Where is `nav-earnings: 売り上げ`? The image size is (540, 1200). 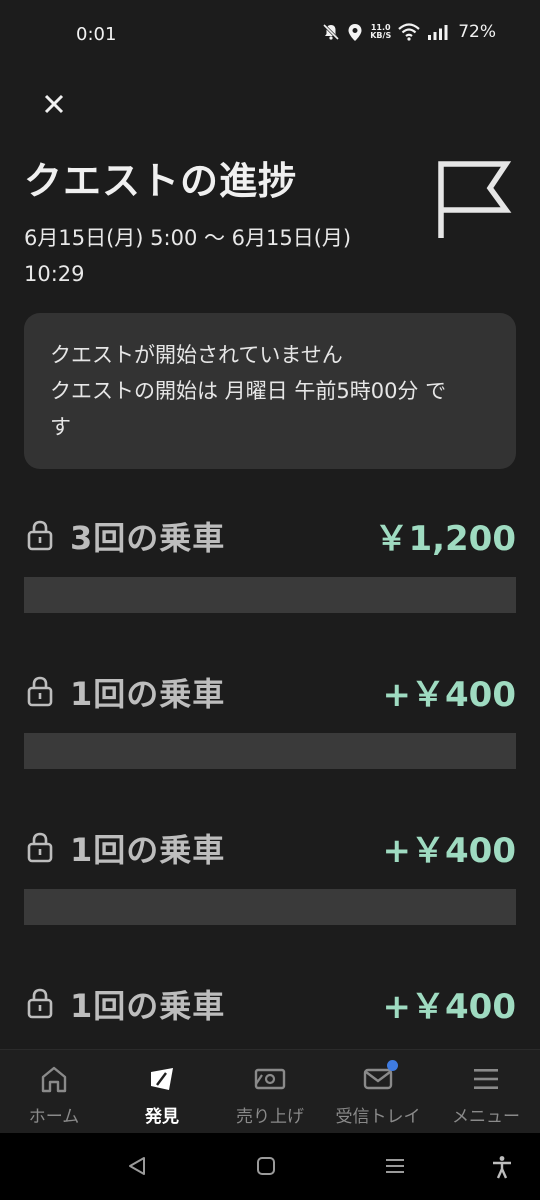
nav-earnings: 売り上げ is located at coordinates (270, 1091).